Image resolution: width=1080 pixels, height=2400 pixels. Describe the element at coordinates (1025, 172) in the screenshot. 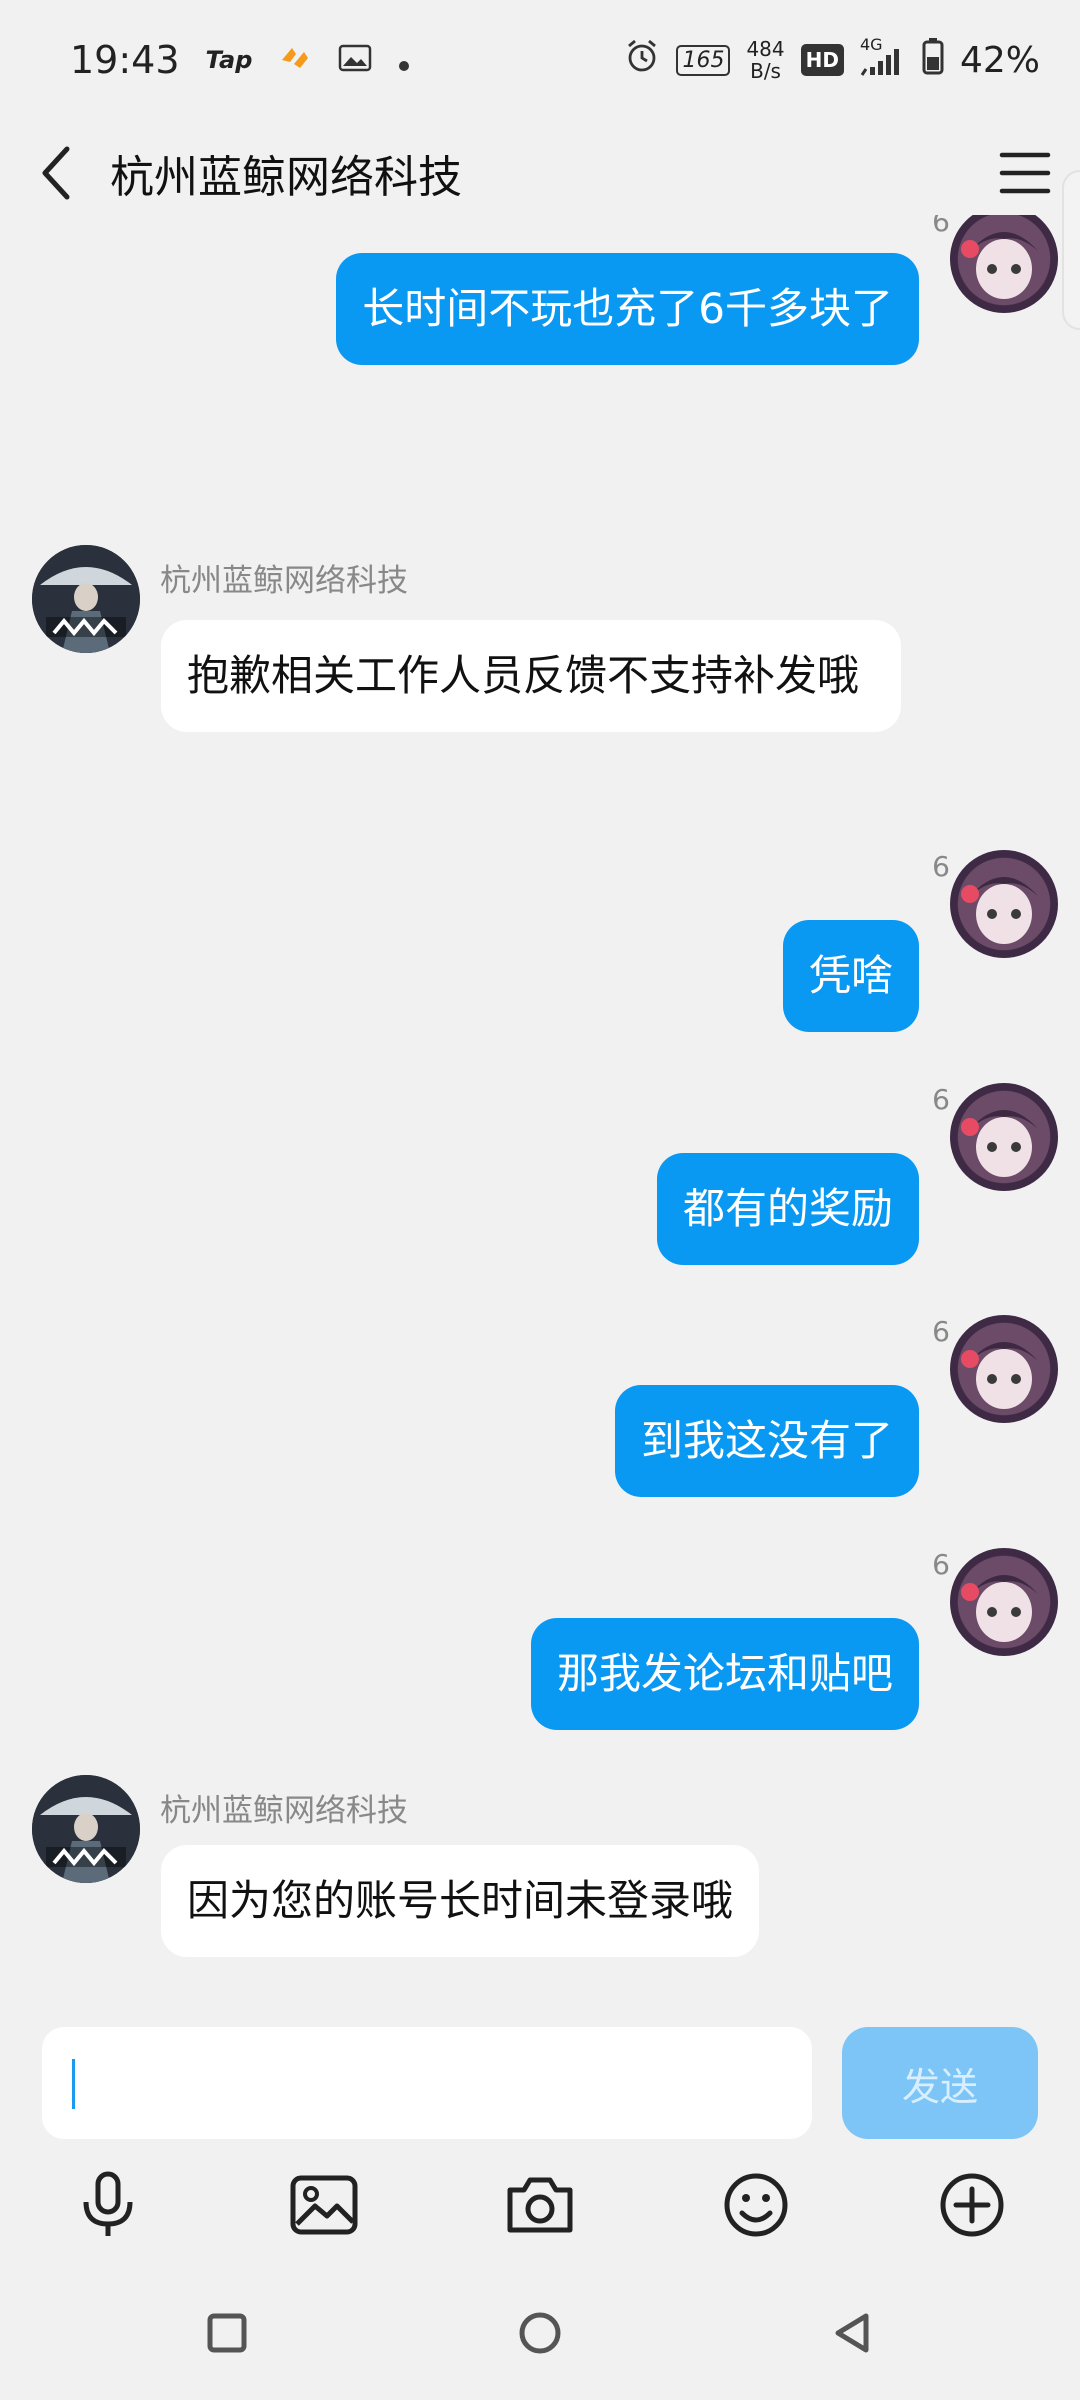

I see `hamburger-menu-icon` at that location.